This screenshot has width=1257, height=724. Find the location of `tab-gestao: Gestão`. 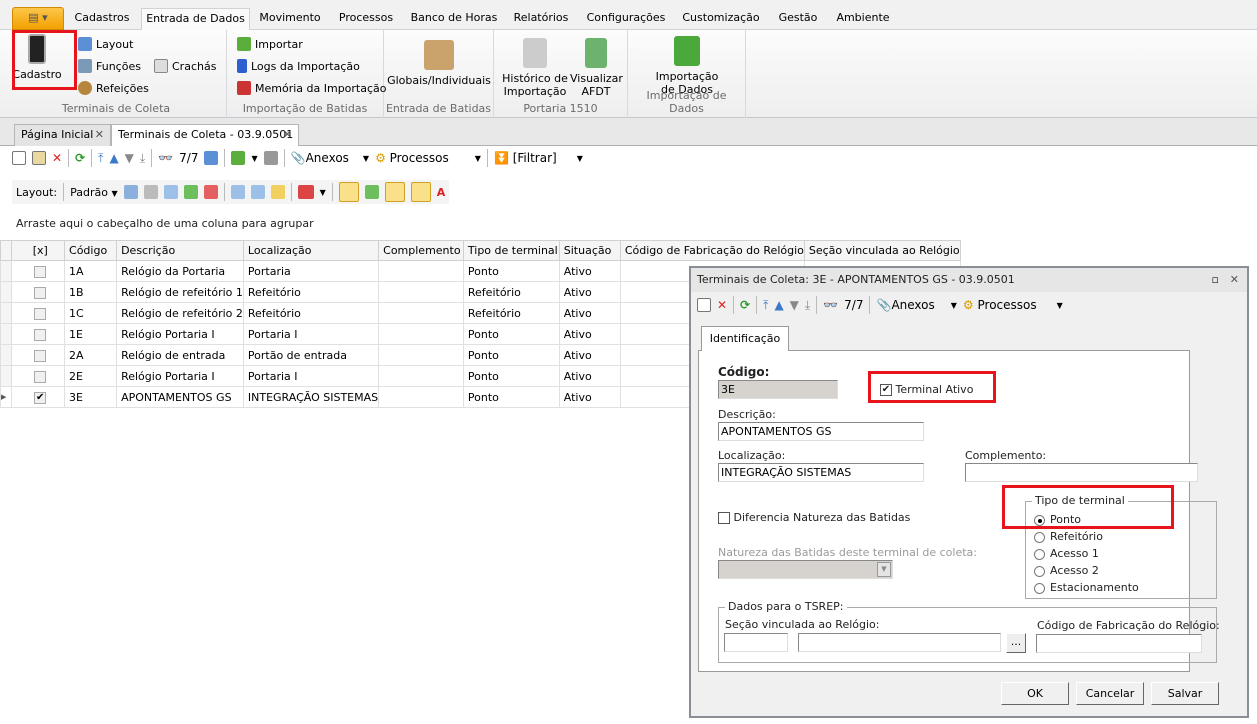

tab-gestao: Gestão is located at coordinates (798, 19).